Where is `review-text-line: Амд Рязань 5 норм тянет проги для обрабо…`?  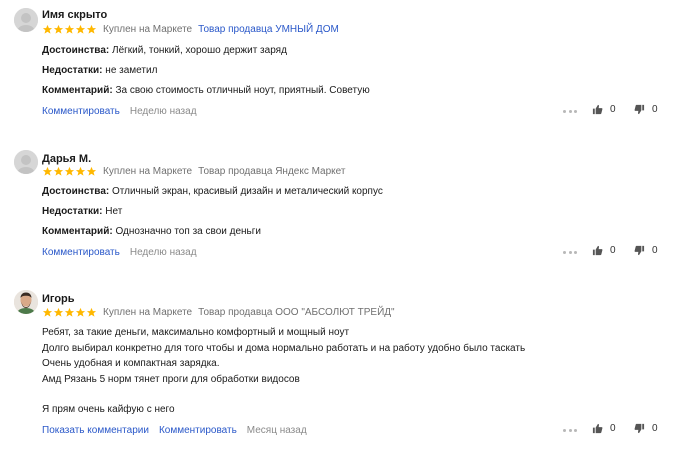 review-text-line: Амд Рязань 5 норм тянет проги для обрабо… is located at coordinates (171, 379).